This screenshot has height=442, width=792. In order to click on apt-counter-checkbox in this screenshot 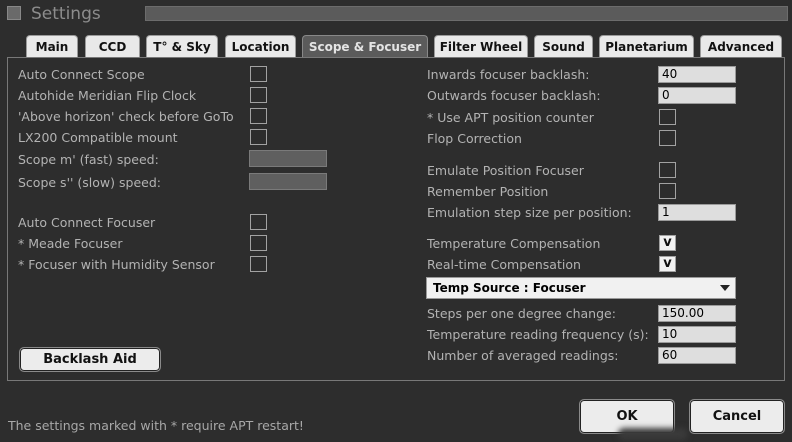, I will do `click(667, 117)`.